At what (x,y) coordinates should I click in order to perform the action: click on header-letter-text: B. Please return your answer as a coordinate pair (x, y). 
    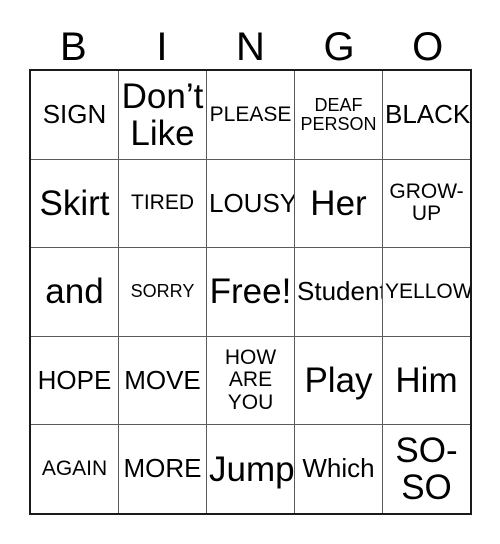
    Looking at the image, I should click on (73, 47).